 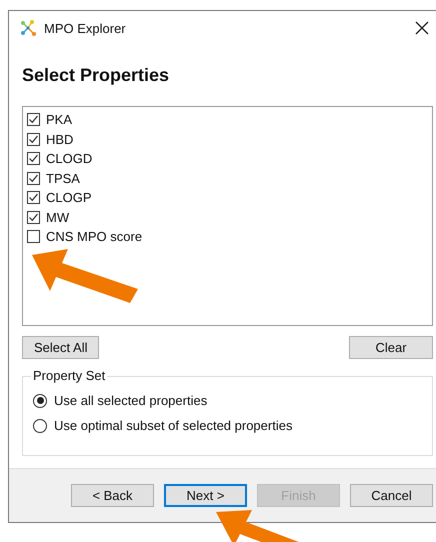 What do you see at coordinates (205, 495) in the screenshot?
I see `wizard-button: Next >` at bounding box center [205, 495].